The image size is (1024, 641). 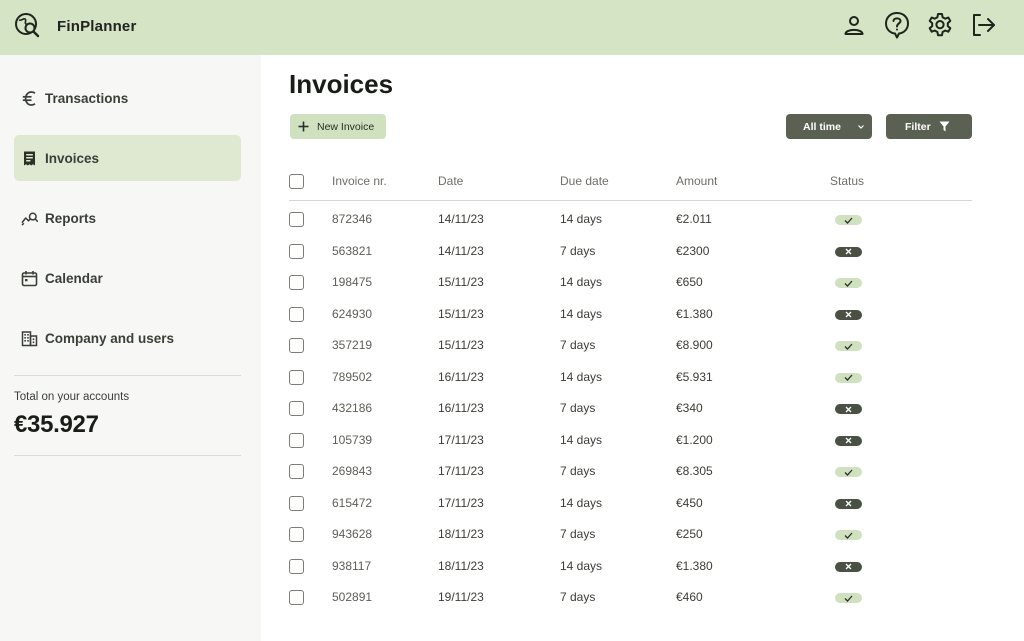 I want to click on receipt-icon, so click(x=29, y=158).